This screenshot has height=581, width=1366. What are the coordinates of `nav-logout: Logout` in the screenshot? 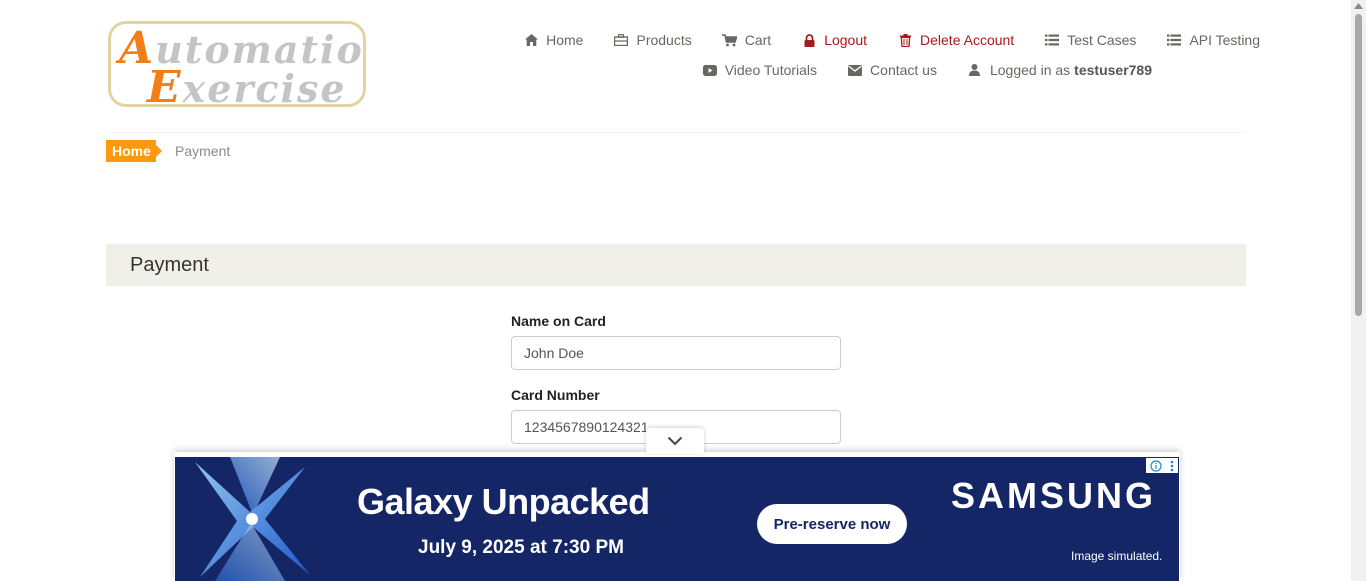 It's located at (834, 40).